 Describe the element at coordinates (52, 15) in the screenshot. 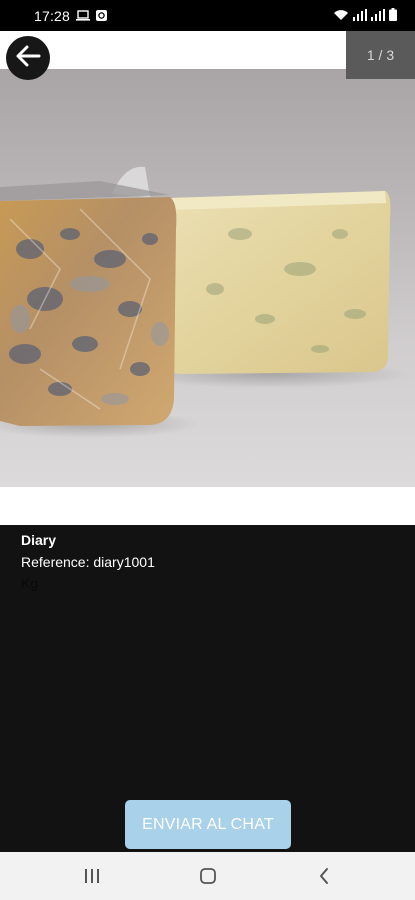

I see `status-time: 17:28` at that location.